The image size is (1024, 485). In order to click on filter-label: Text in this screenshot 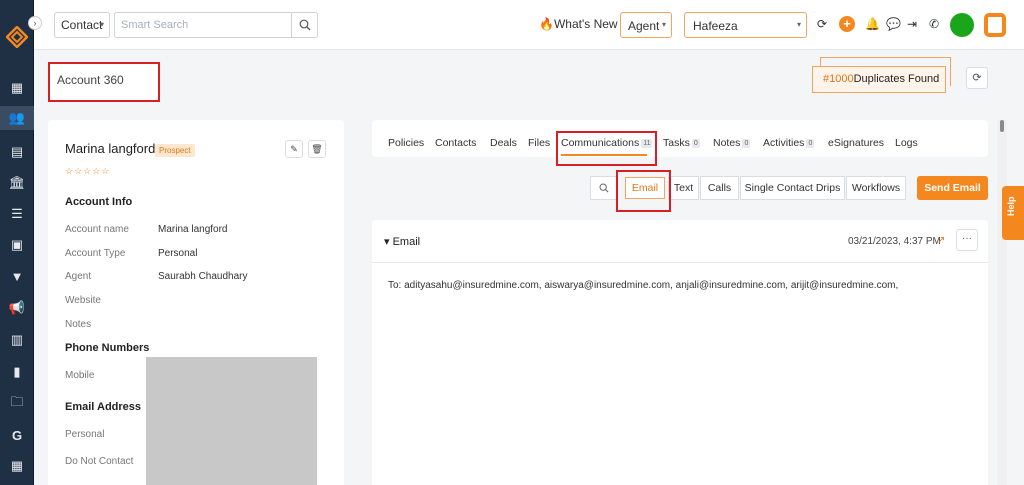, I will do `click(683, 188)`.